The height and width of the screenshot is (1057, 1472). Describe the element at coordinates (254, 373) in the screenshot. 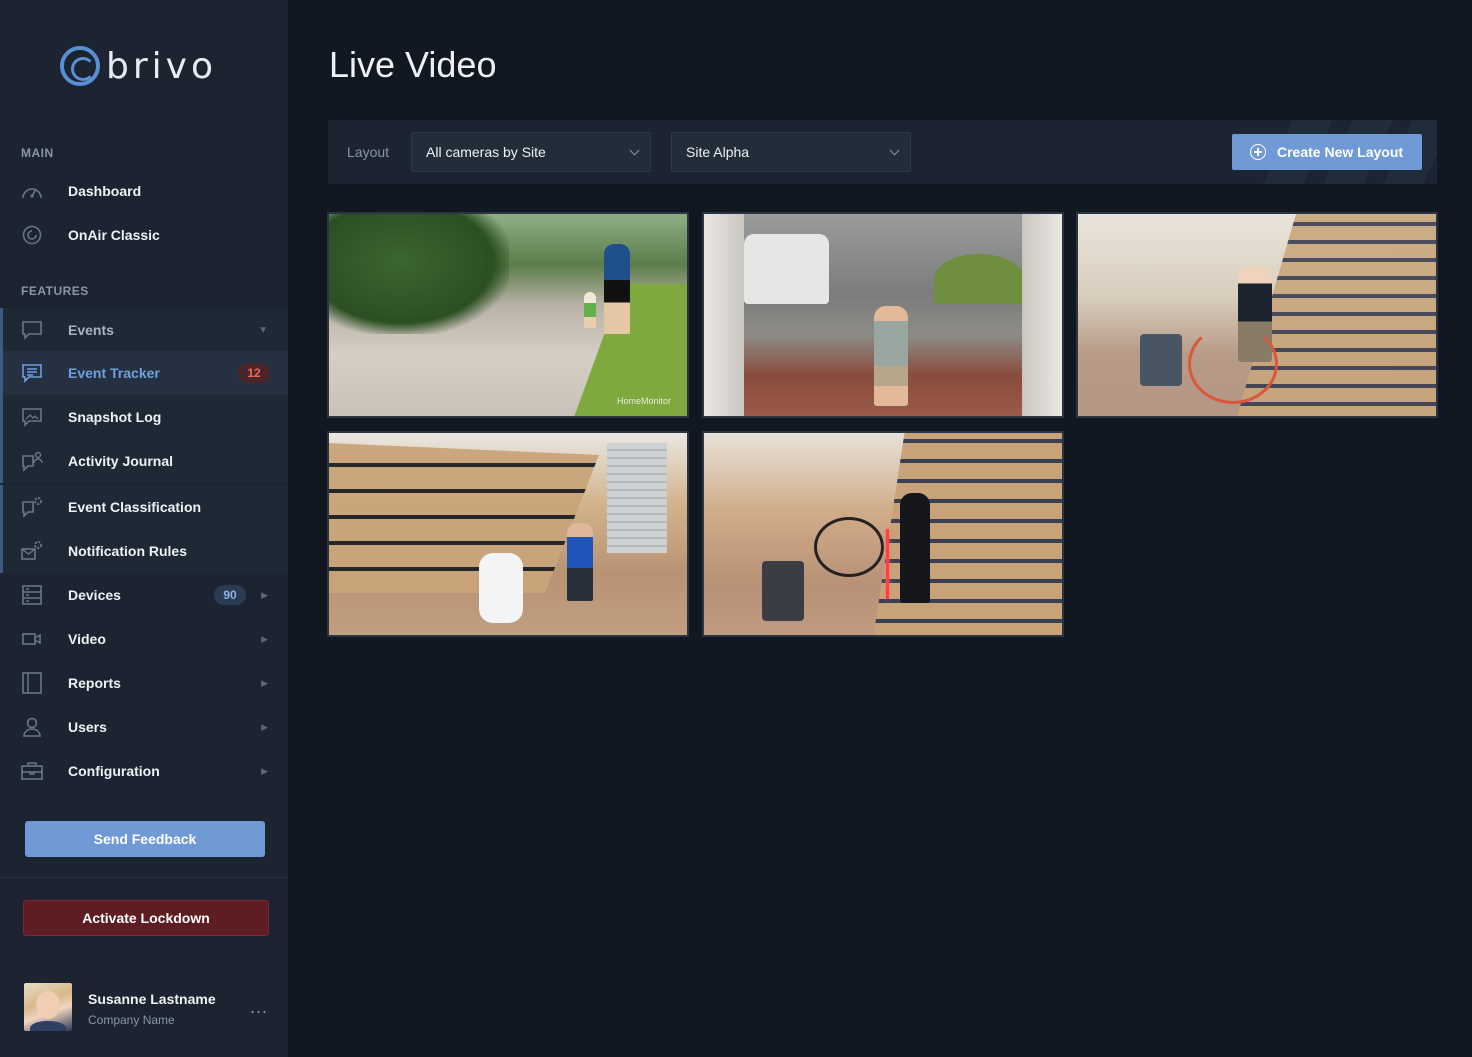

I see `event-count-badge: 12` at that location.